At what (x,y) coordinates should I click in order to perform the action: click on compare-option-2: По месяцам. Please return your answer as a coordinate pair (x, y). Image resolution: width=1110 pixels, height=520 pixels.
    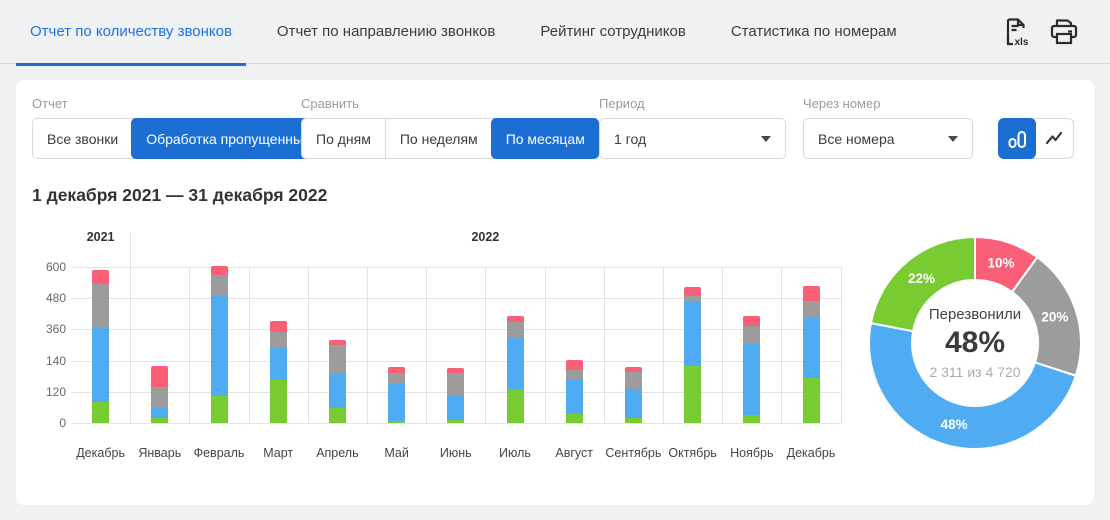
    Looking at the image, I should click on (544, 138).